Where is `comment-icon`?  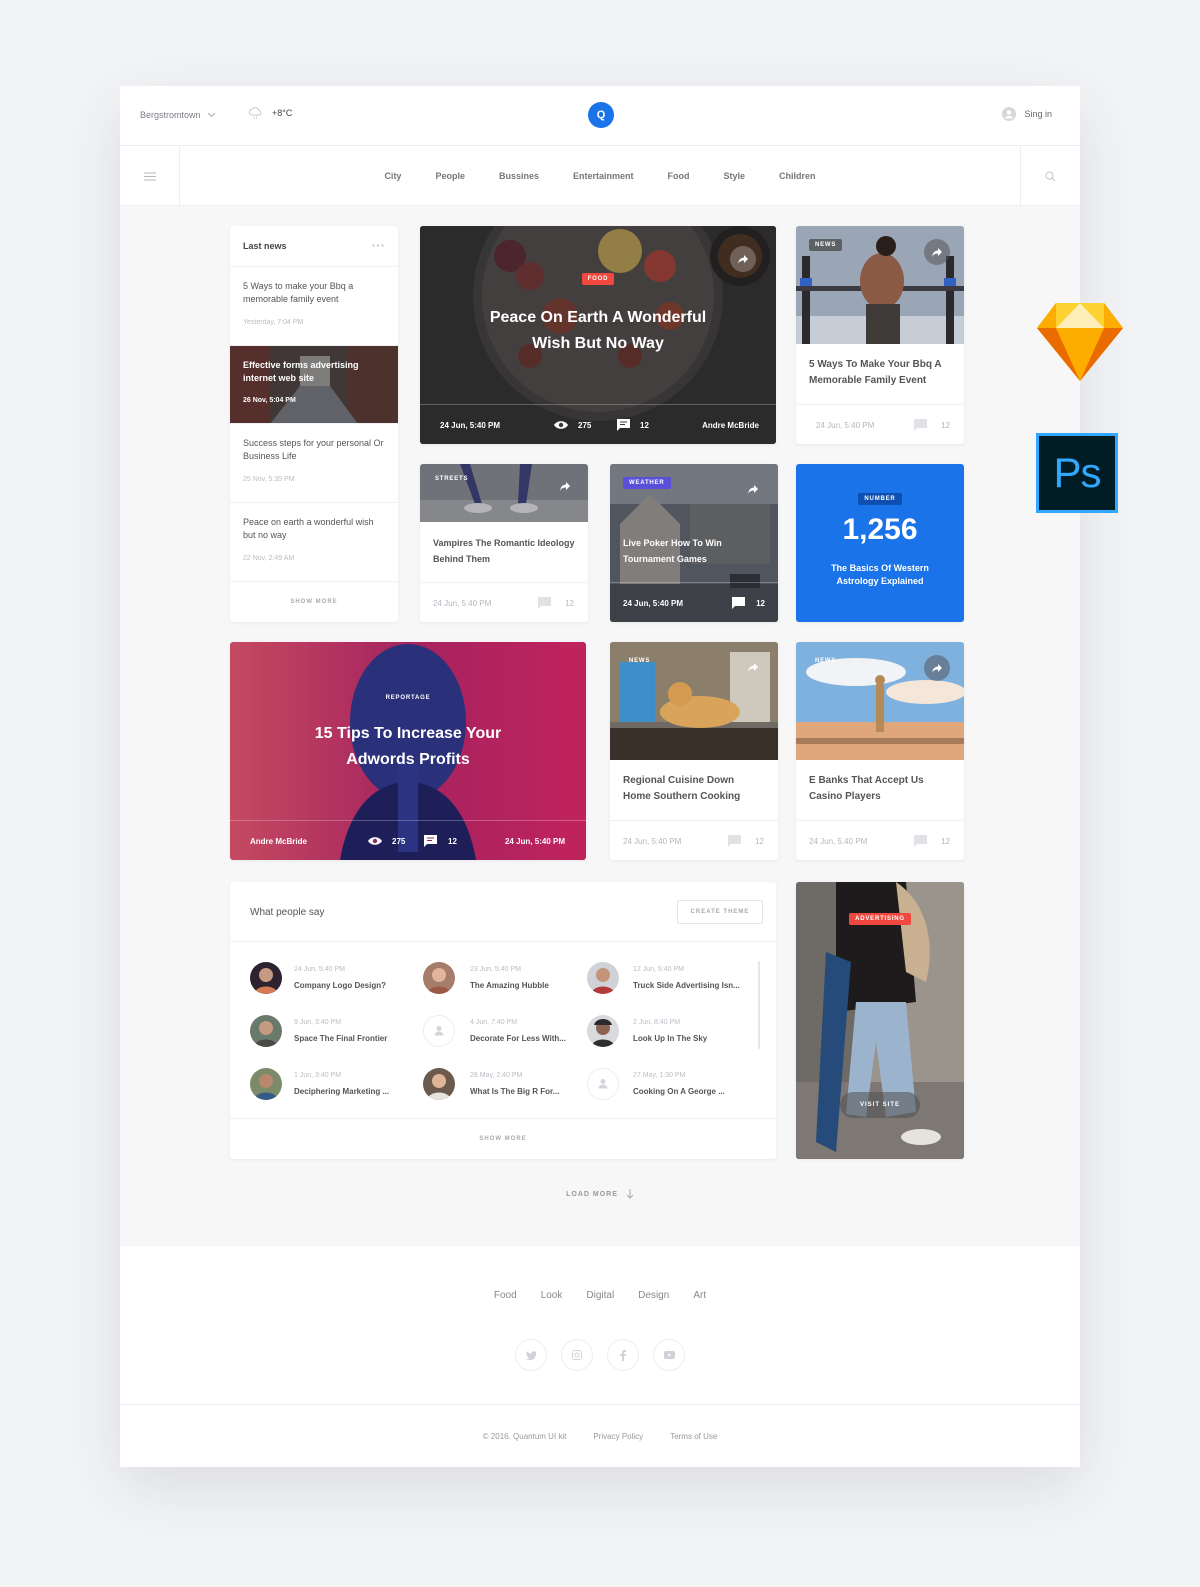 comment-icon is located at coordinates (430, 841).